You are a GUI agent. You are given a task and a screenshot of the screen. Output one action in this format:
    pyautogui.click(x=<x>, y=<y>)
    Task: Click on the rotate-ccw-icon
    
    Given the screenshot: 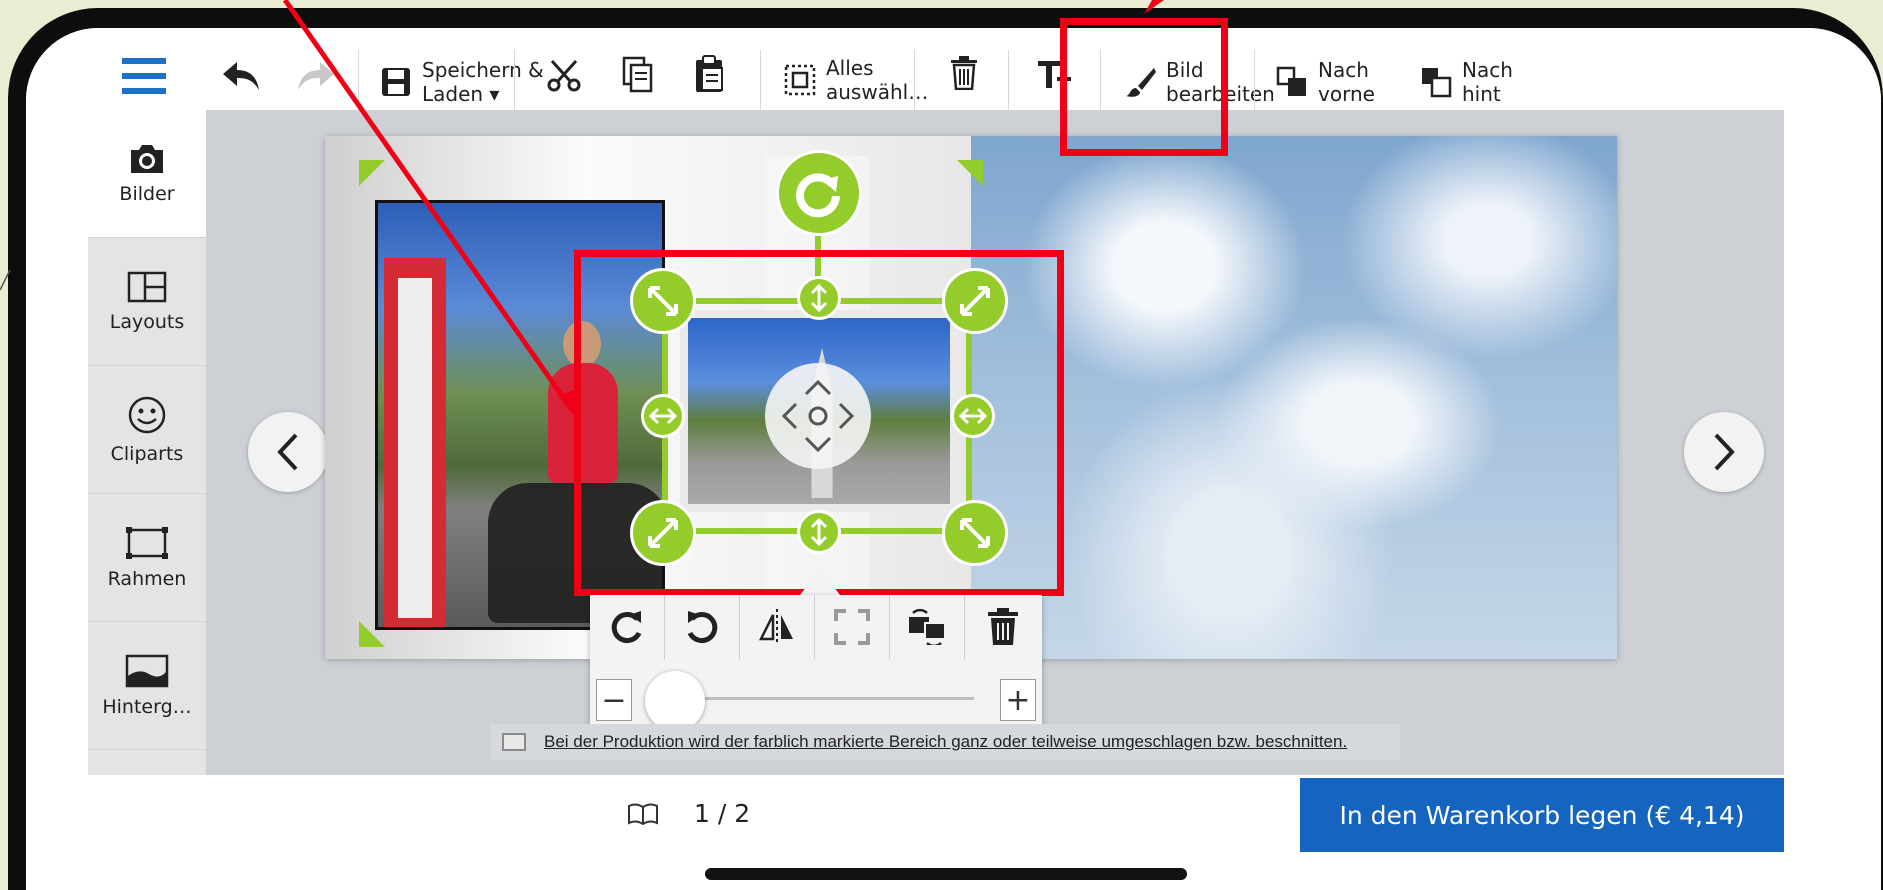 What is the action you would take?
    pyautogui.click(x=702, y=627)
    